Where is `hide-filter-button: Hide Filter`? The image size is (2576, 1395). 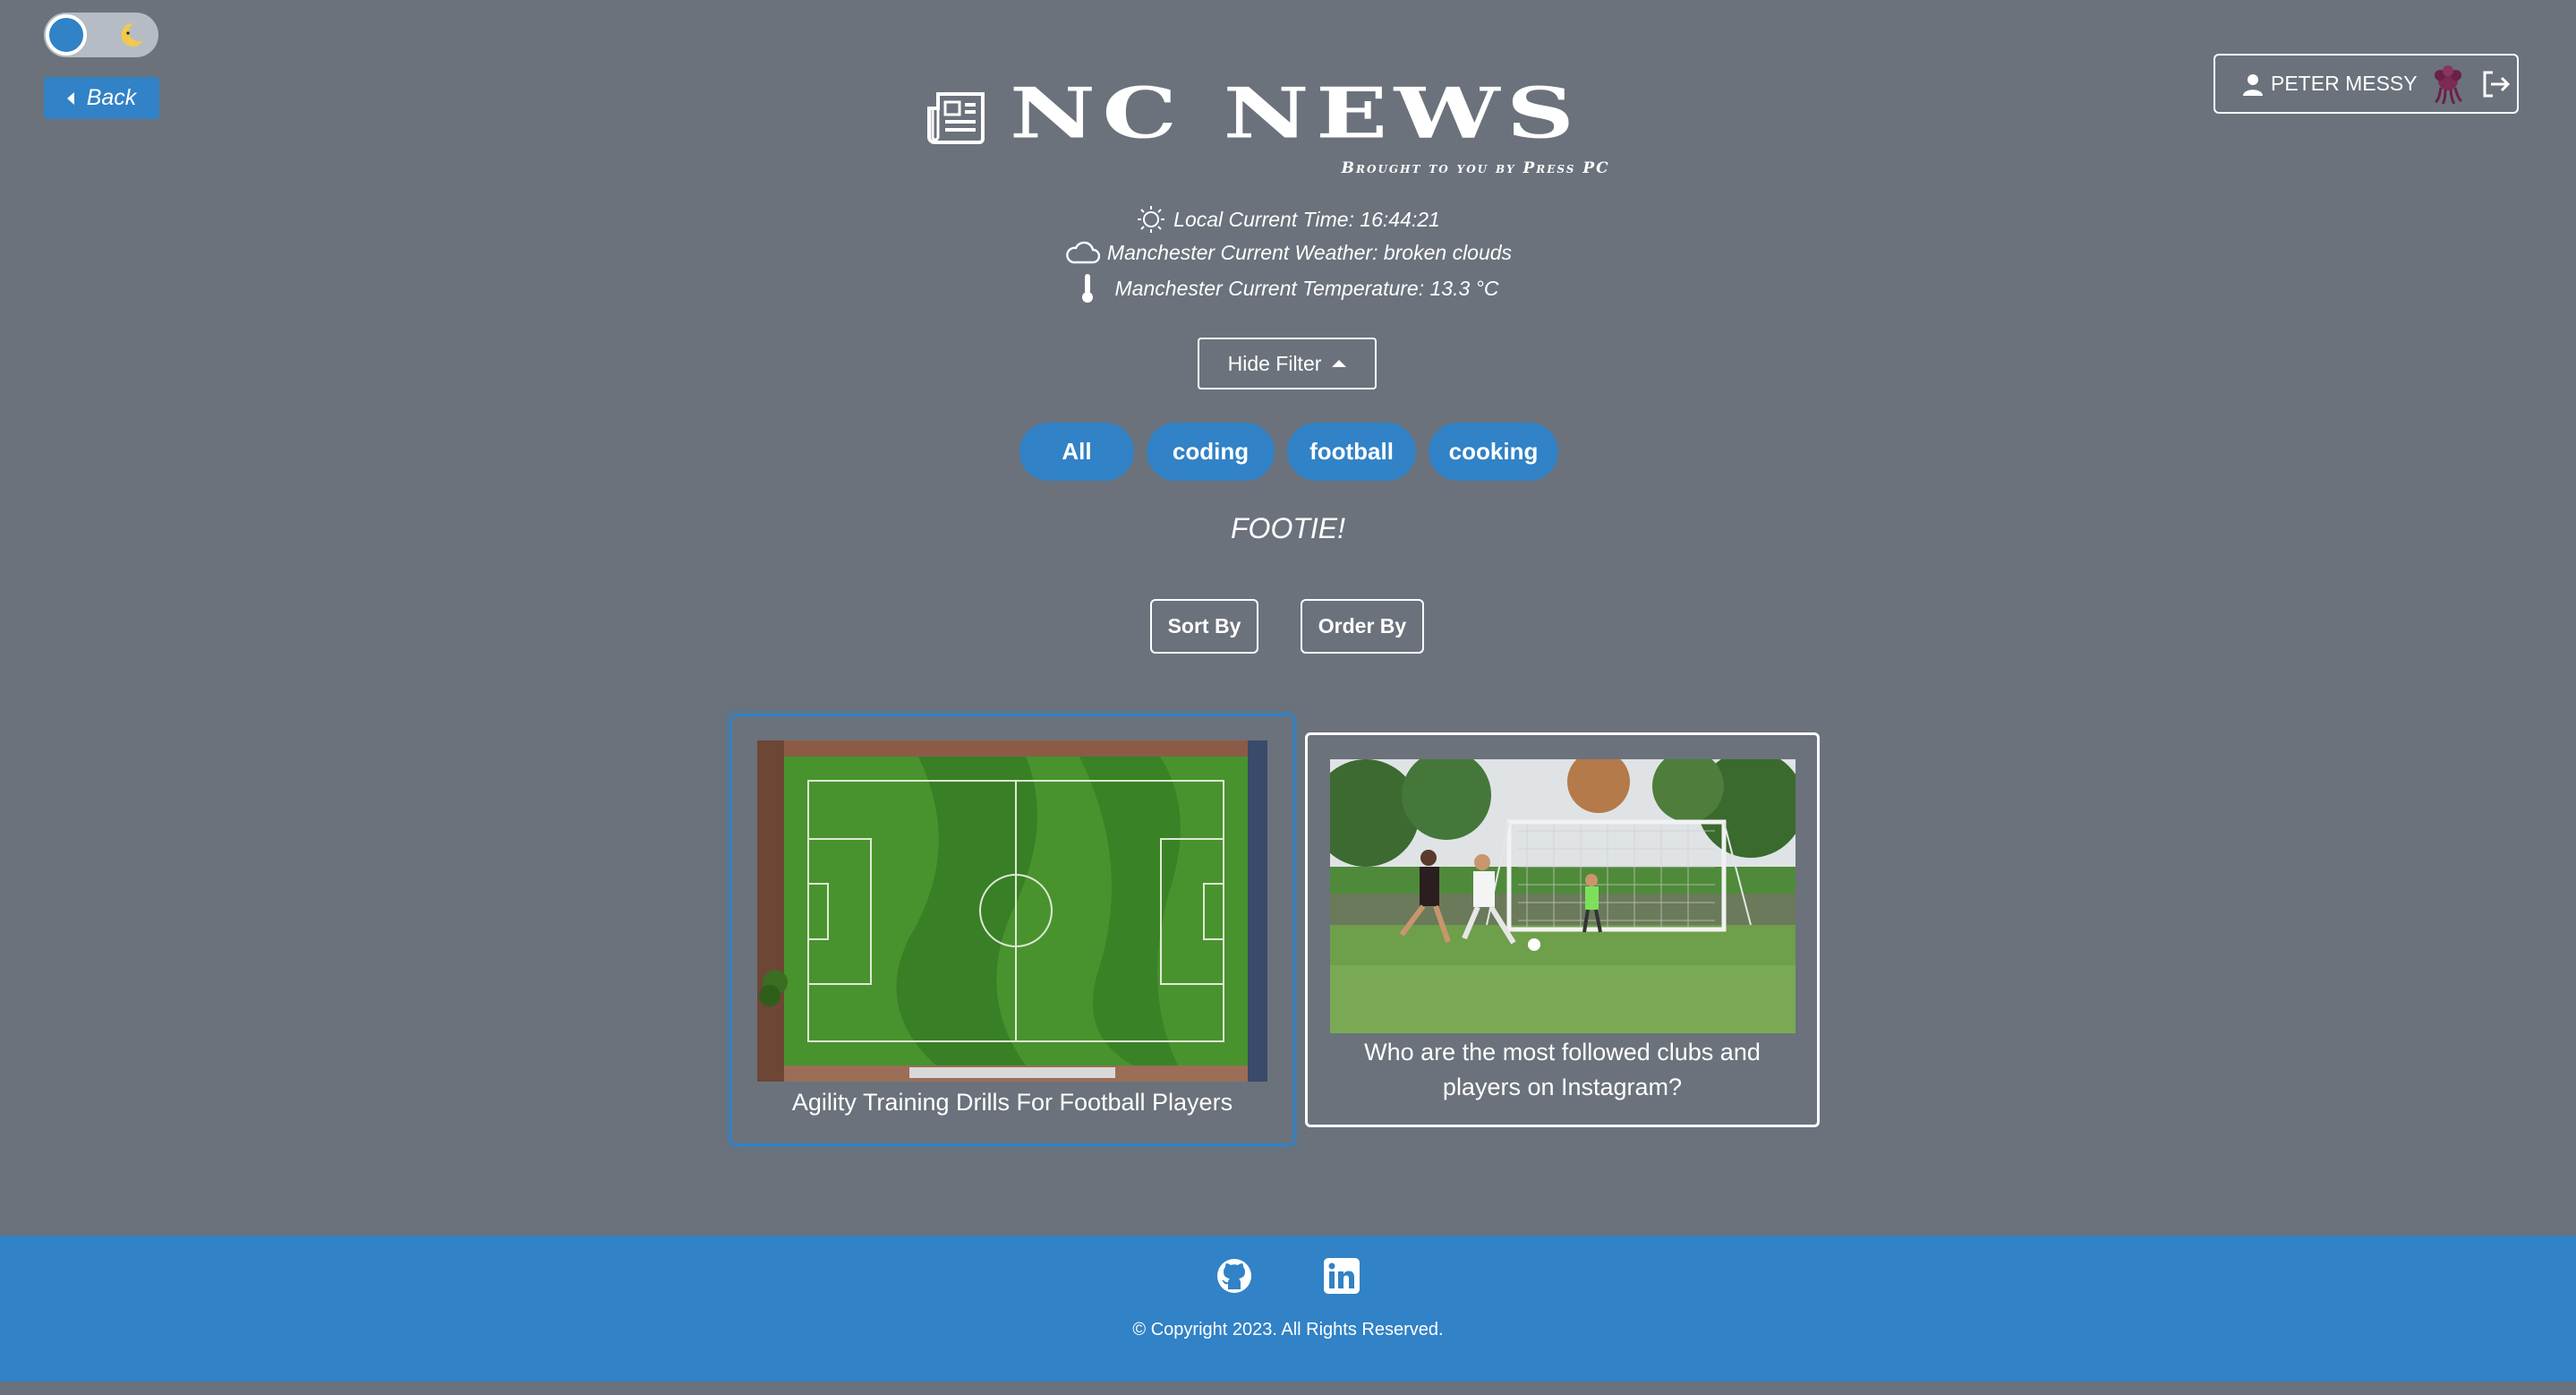 hide-filter-button: Hide Filter is located at coordinates (1287, 363).